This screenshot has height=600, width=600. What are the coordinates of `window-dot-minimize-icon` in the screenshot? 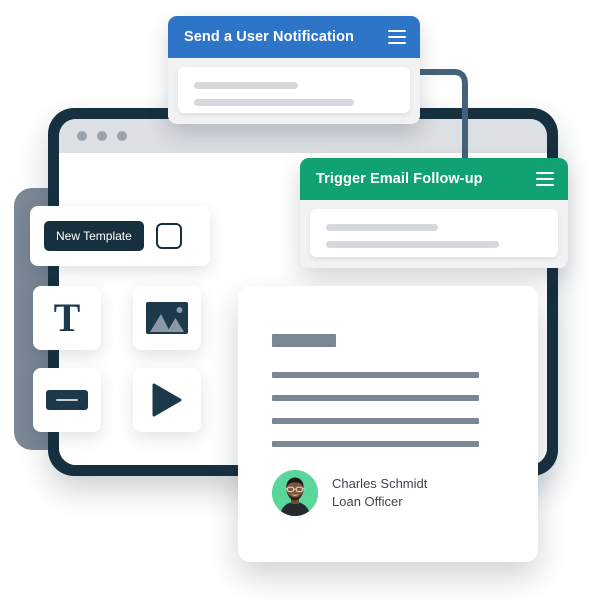 It's located at (102, 136).